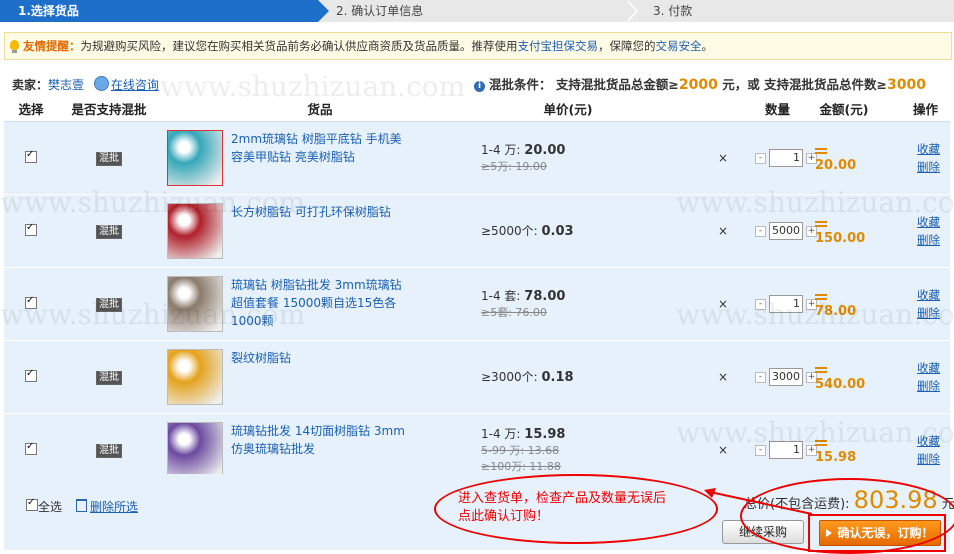  Describe the element at coordinates (52, 46) in the screenshot. I see `reminder-title: 友情提醒：` at that location.